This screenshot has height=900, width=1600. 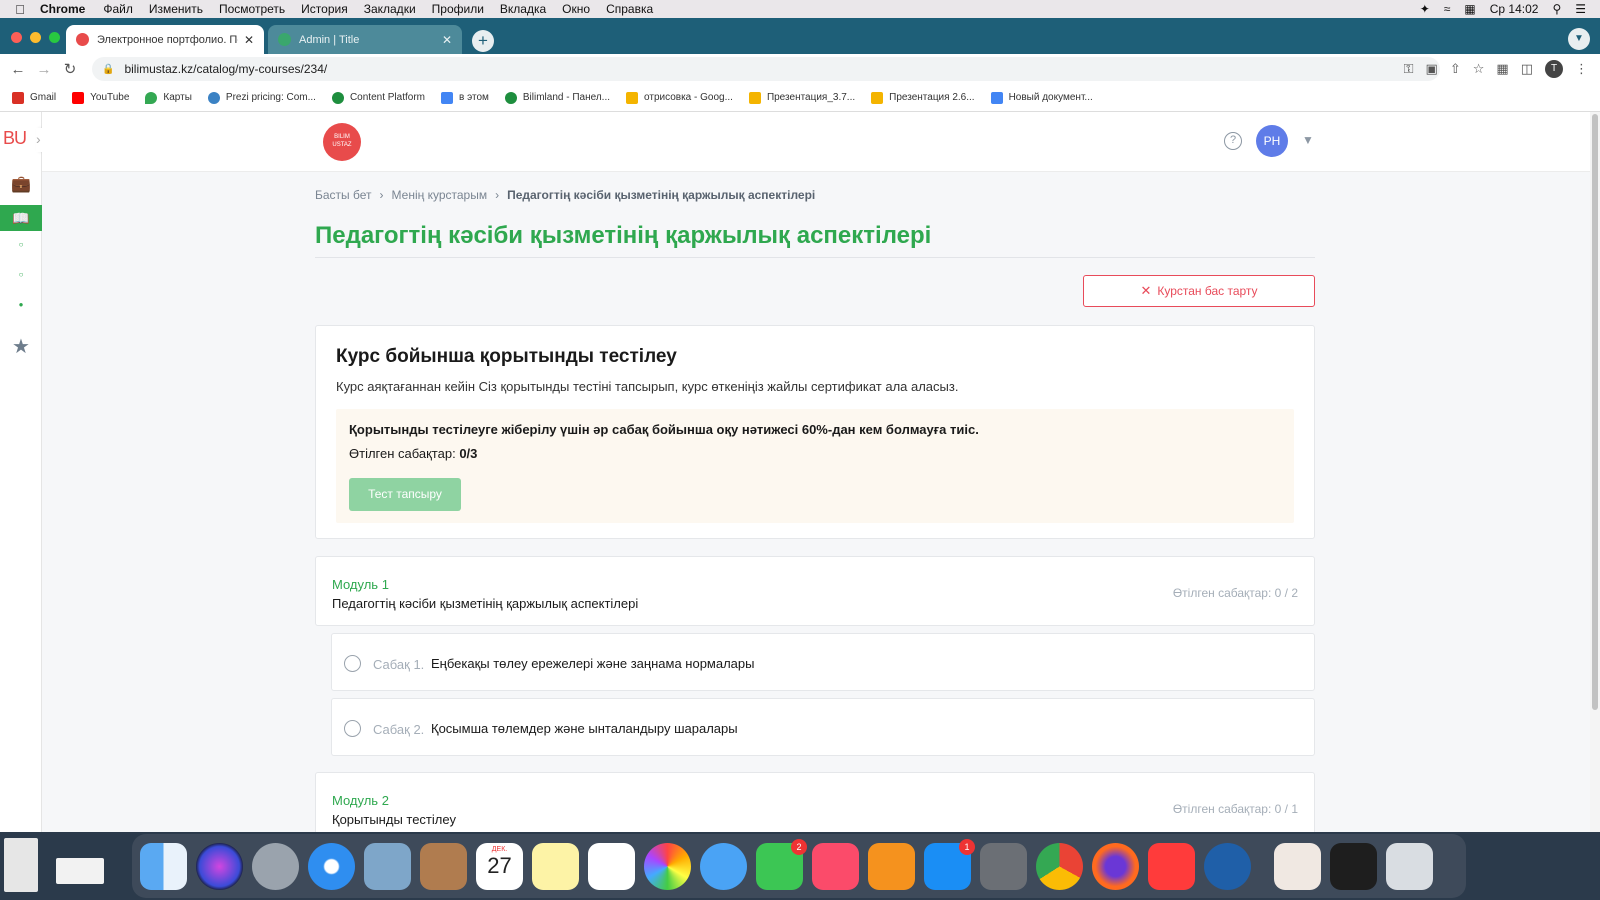 I want to click on figma-icon, so click(x=1353, y=866).